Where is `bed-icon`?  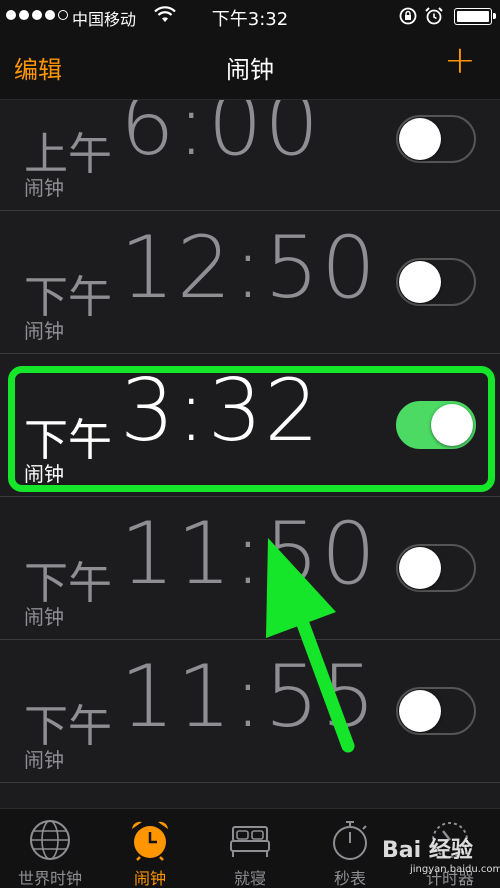 bed-icon is located at coordinates (250, 841).